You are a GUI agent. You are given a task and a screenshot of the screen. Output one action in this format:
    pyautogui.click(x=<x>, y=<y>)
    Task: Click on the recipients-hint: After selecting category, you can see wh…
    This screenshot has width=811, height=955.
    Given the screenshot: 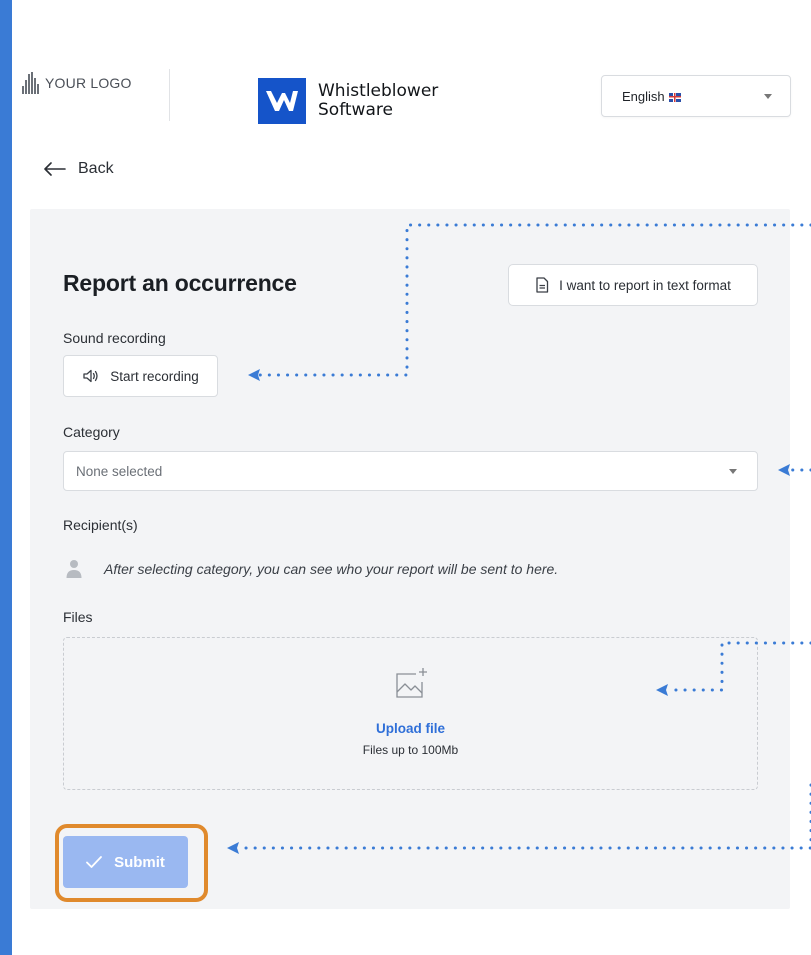 What is the action you would take?
    pyautogui.click(x=331, y=569)
    